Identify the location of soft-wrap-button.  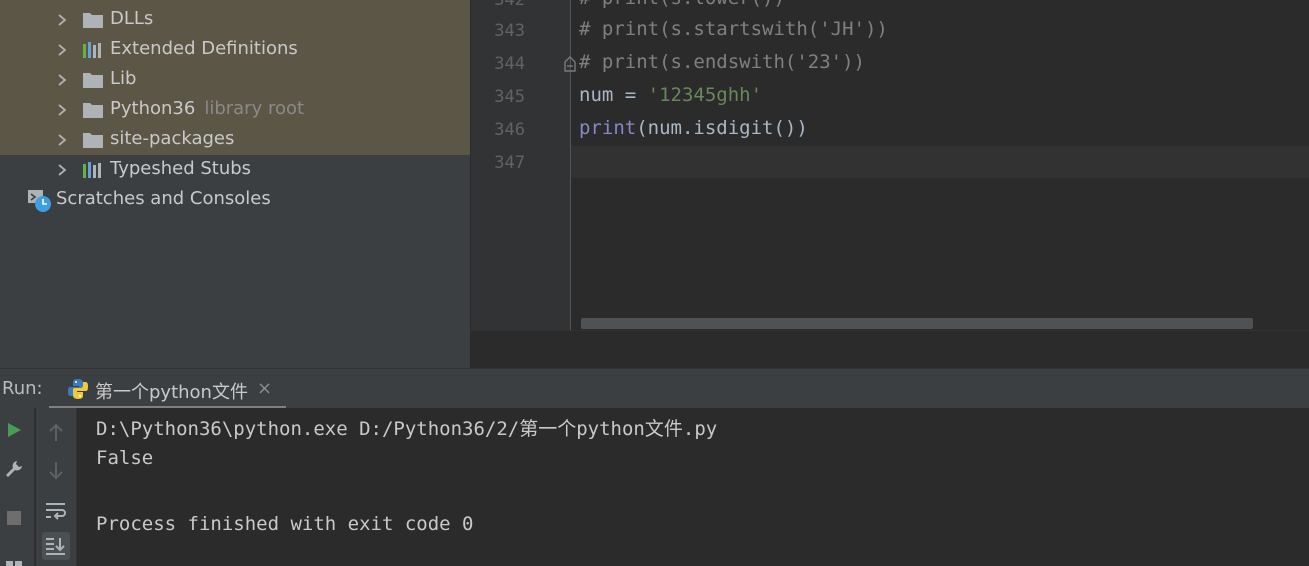
(56, 511).